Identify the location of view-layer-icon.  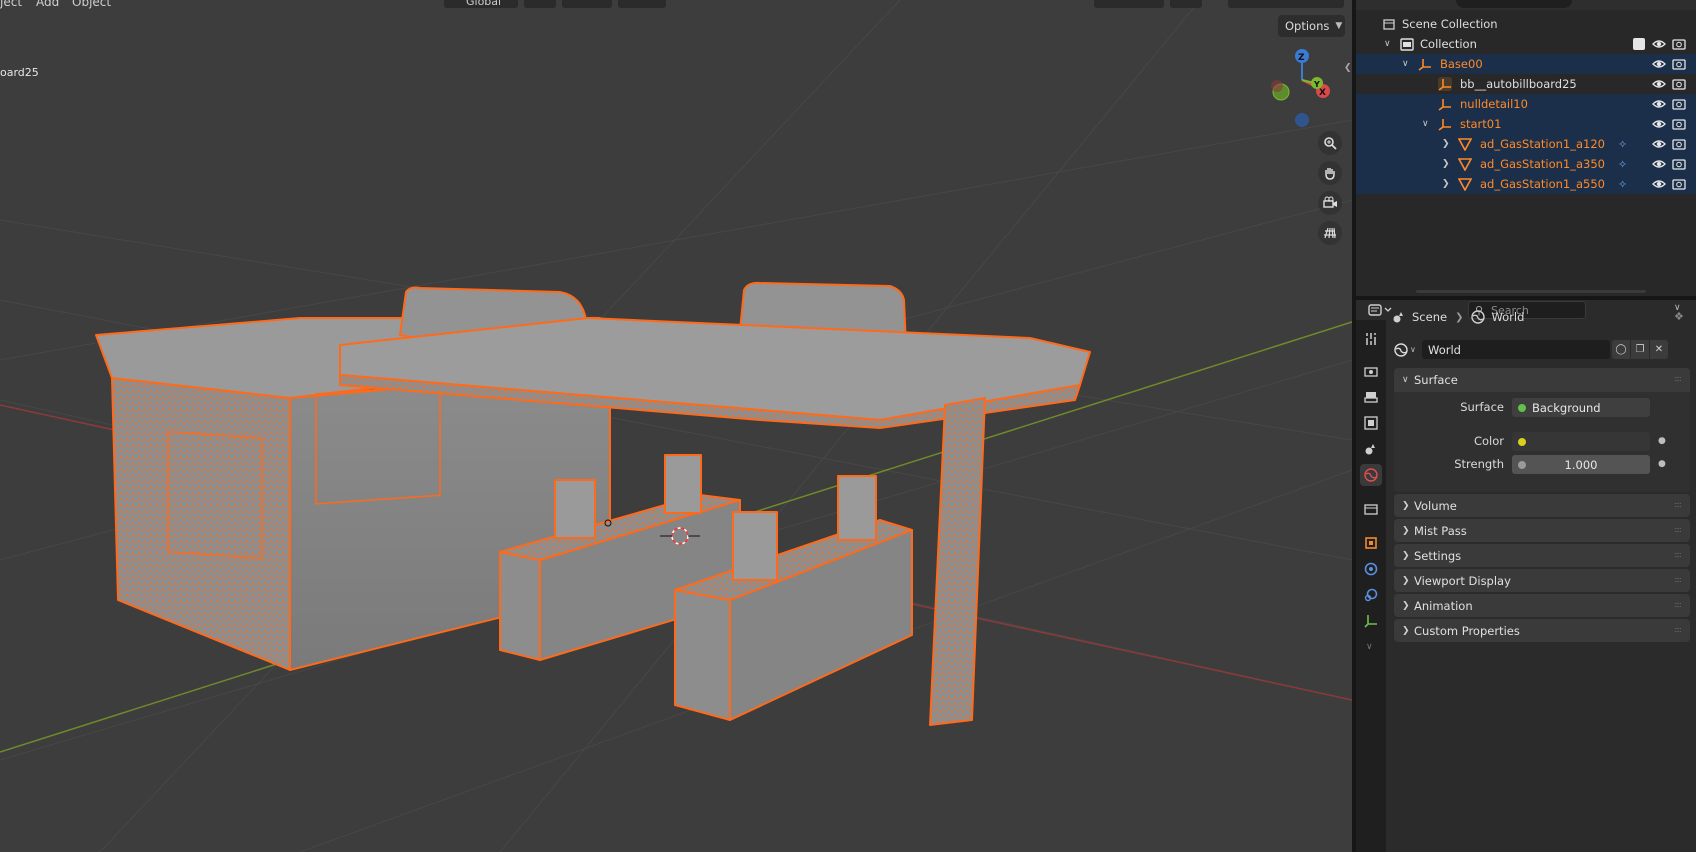
(1371, 423).